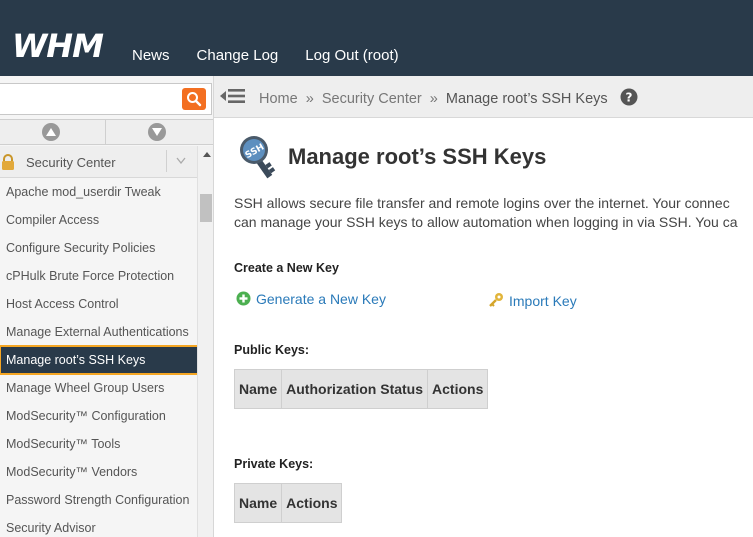 Image resolution: width=753 pixels, height=537 pixels. What do you see at coordinates (98, 416) in the screenshot?
I see `sidebar-item-modsecurity-configuration: ModSecurity™ Configuration` at bounding box center [98, 416].